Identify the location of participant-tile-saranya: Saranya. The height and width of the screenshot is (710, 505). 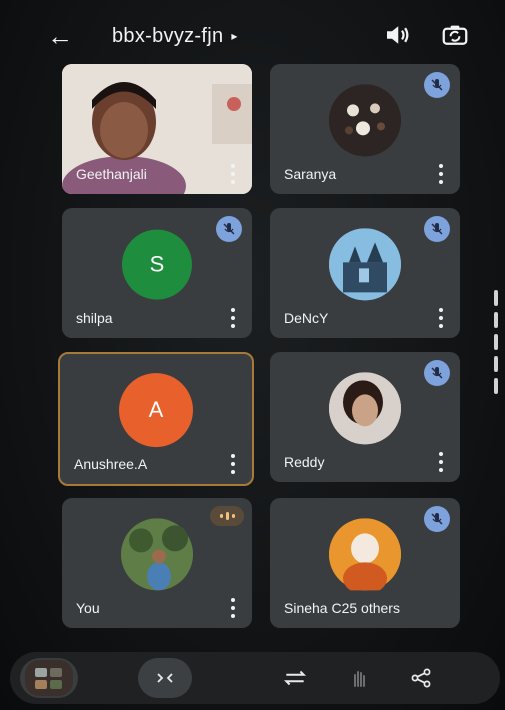
(365, 129).